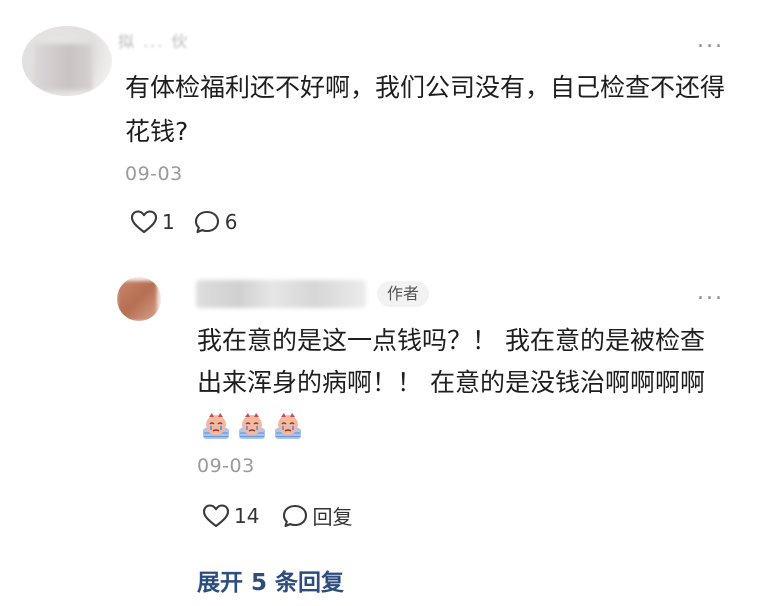 This screenshot has width=758, height=606. Describe the element at coordinates (277, 515) in the screenshot. I see `reply-actions: 14 回复` at that location.